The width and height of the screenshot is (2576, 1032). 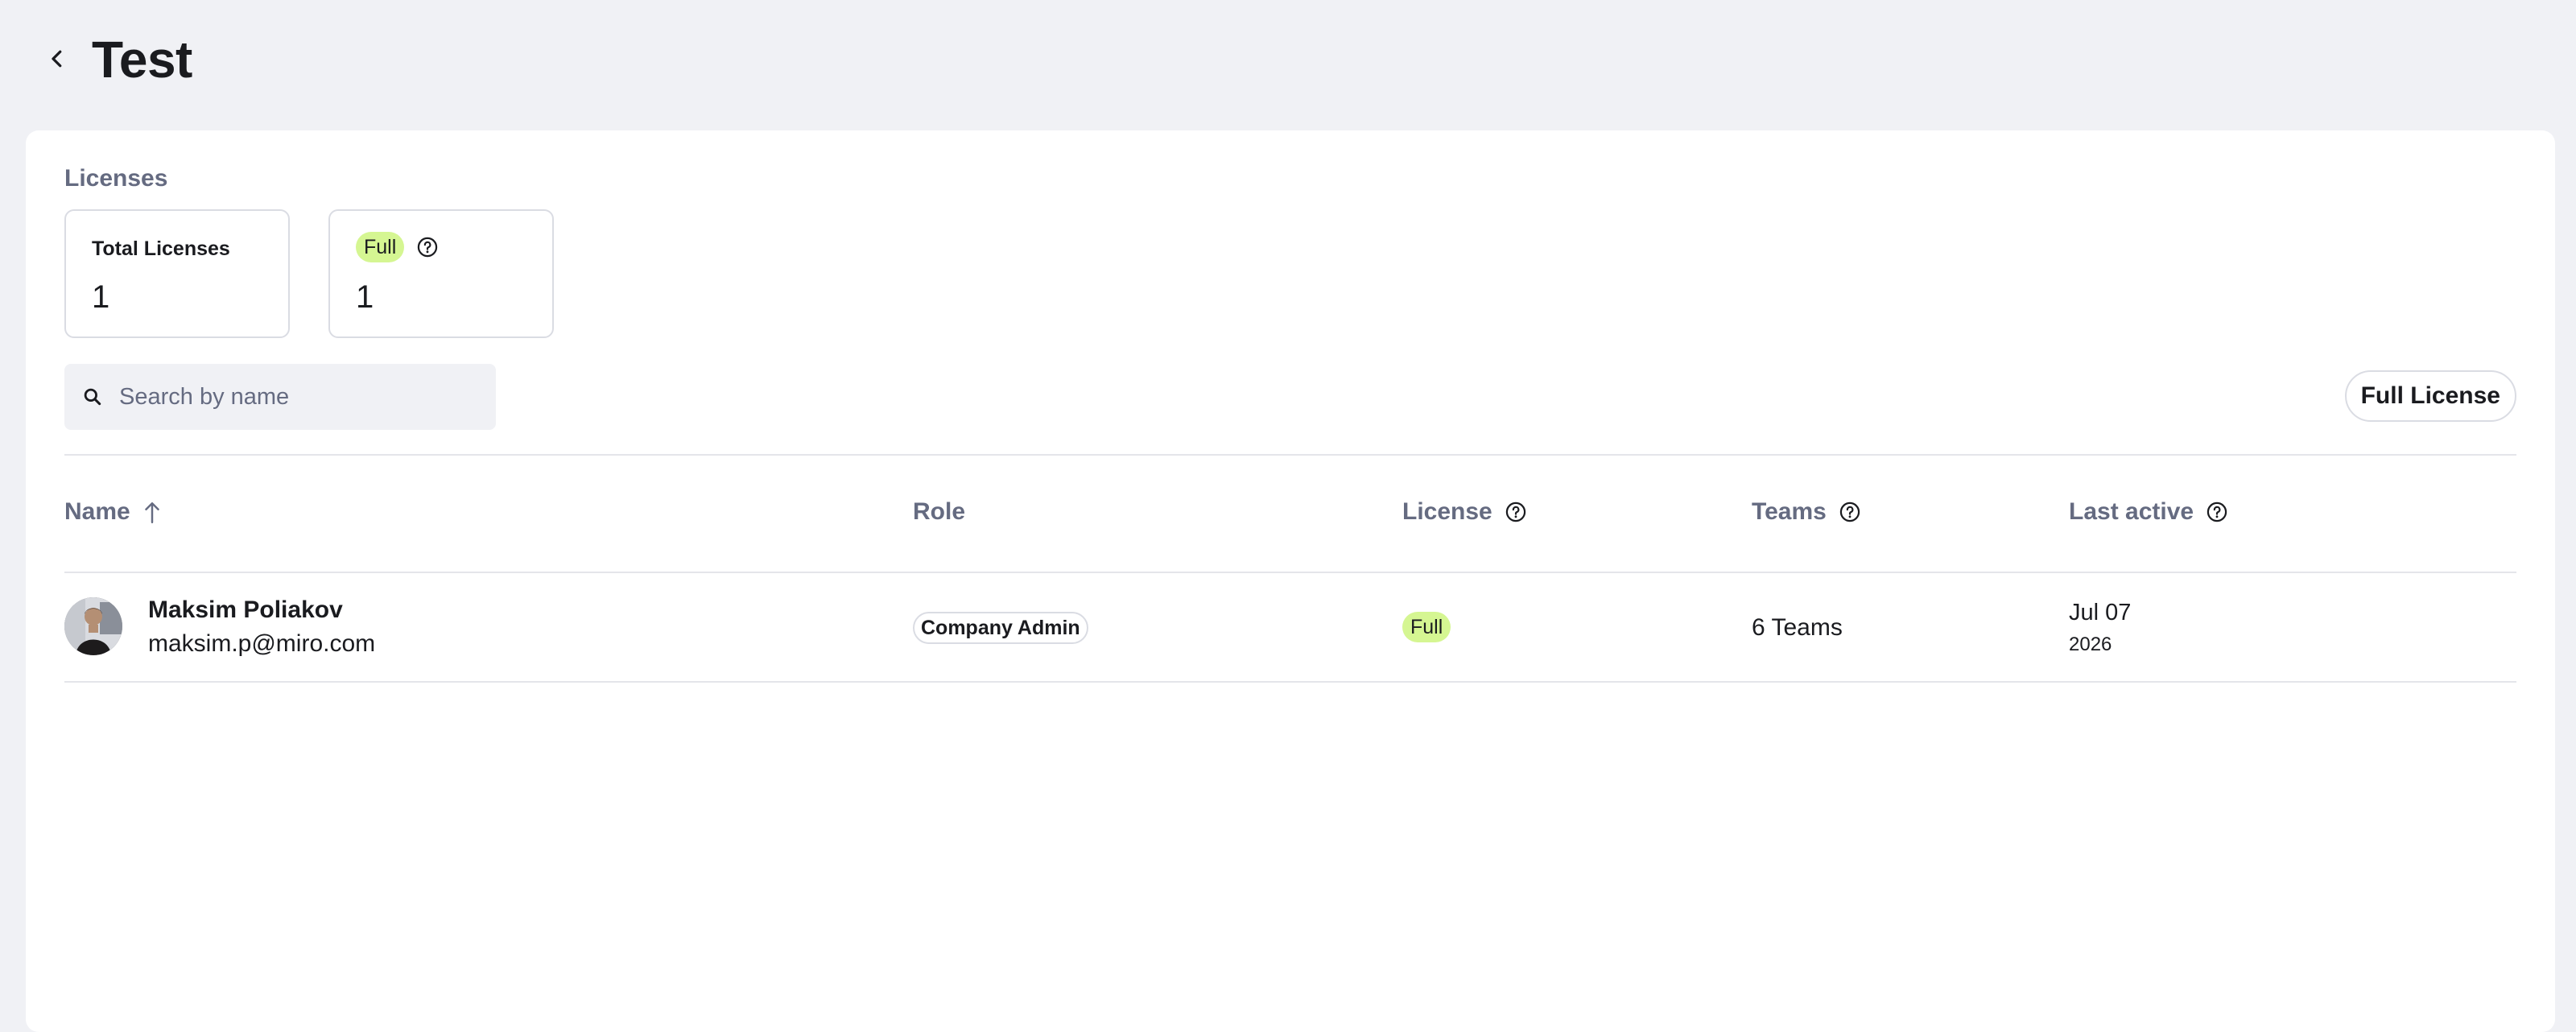 I want to click on full-licenses-value: 1, so click(x=365, y=297).